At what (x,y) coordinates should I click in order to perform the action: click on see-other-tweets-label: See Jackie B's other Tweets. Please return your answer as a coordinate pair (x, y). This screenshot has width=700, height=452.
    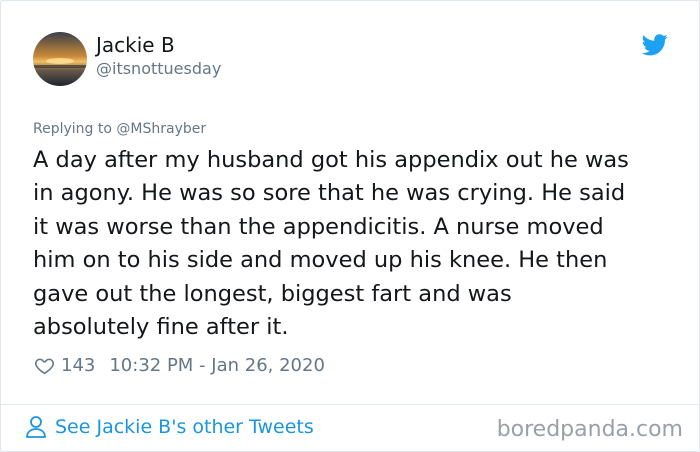
    Looking at the image, I should click on (184, 427).